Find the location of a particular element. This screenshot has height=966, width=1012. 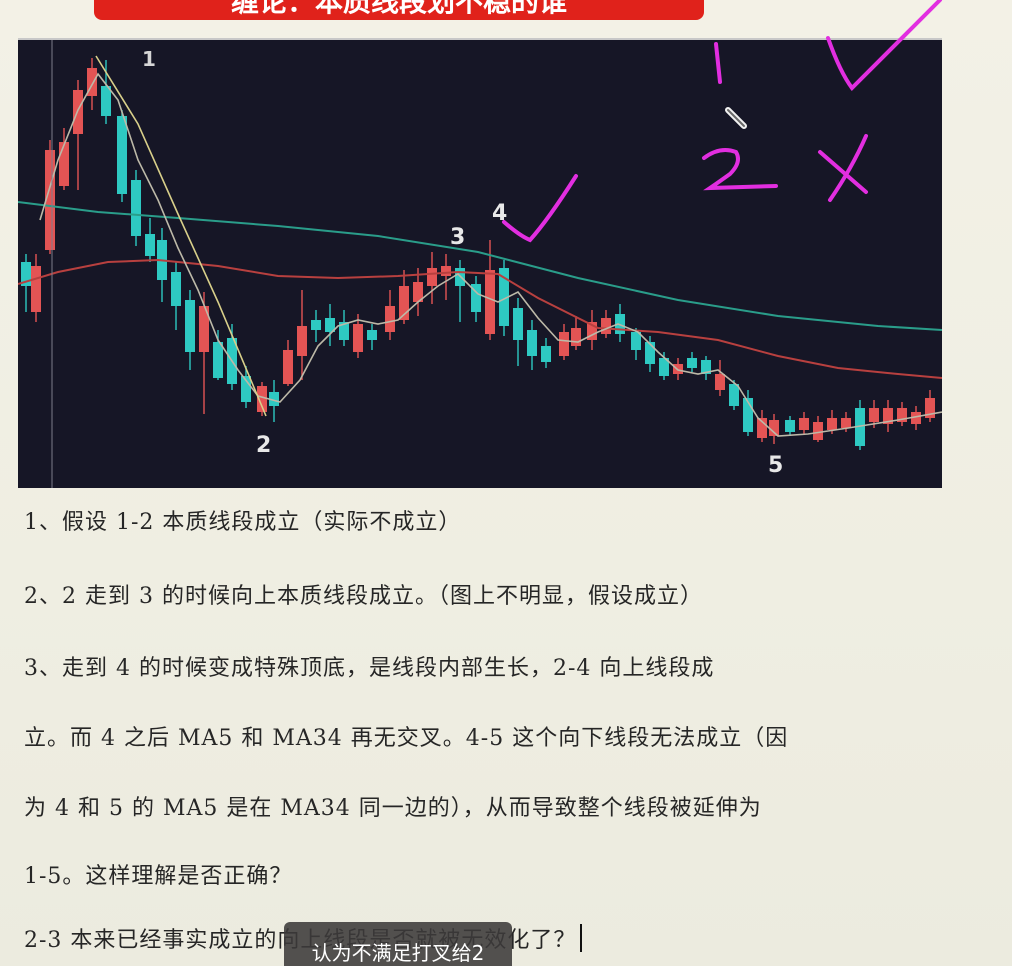

subtitle-caption: 认为不满足打叉给2 is located at coordinates (398, 944).